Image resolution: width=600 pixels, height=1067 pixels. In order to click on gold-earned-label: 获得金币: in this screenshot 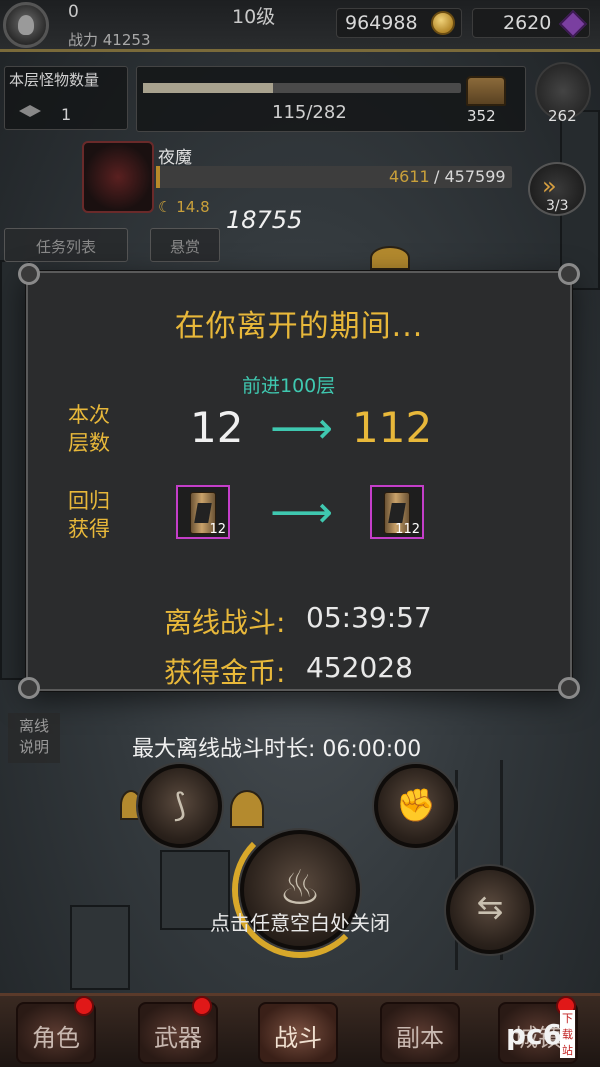, I will do `click(225, 672)`.